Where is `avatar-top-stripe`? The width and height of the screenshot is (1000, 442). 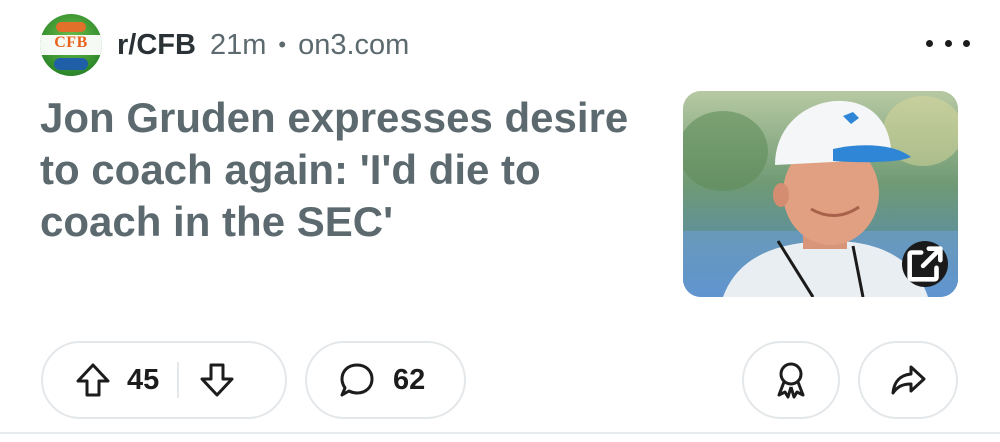
avatar-top-stripe is located at coordinates (71, 27).